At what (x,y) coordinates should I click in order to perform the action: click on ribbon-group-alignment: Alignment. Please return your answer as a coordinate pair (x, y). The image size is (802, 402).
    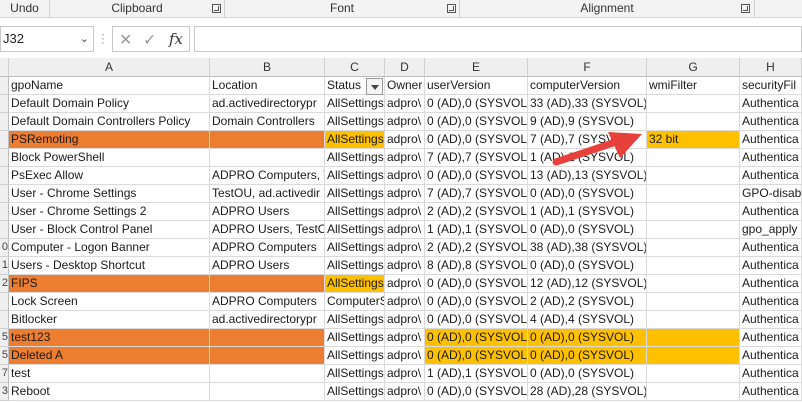
    Looking at the image, I should click on (607, 9).